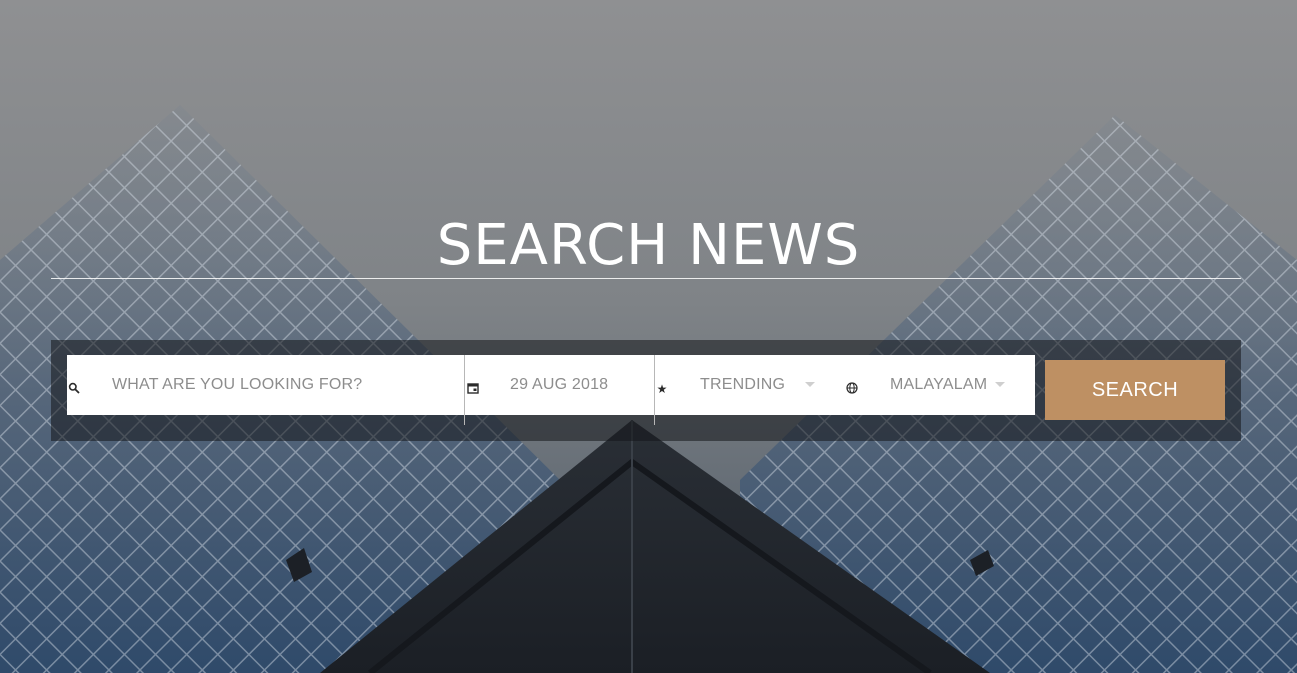 The width and height of the screenshot is (1297, 673). I want to click on query-field: WHAT ARE YOU LOOKING FOR?, so click(265, 385).